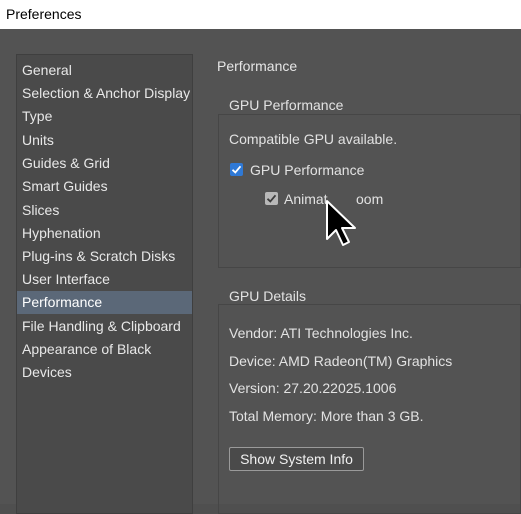 The height and width of the screenshot is (514, 521). What do you see at coordinates (104, 140) in the screenshot?
I see `sidebar-item-units: Units` at bounding box center [104, 140].